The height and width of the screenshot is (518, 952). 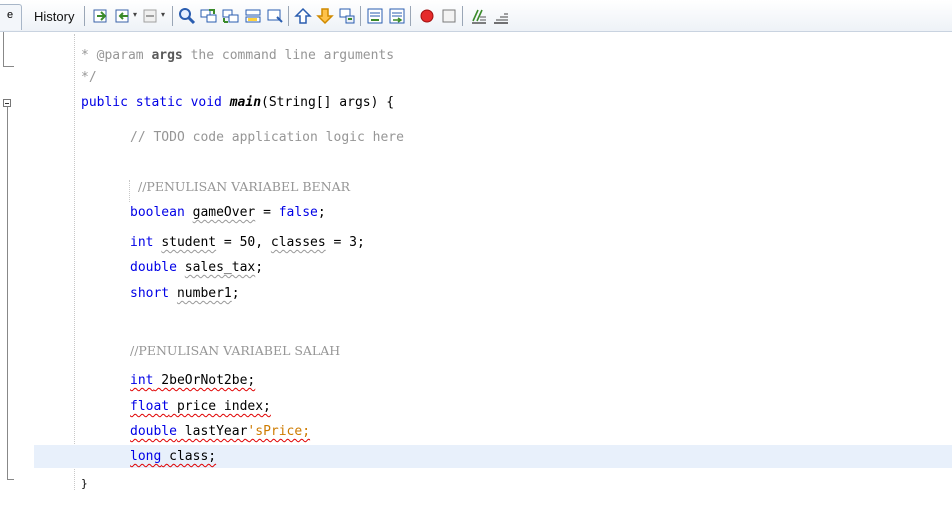 I want to click on comment-text: the command line arguments, so click(x=288, y=55).